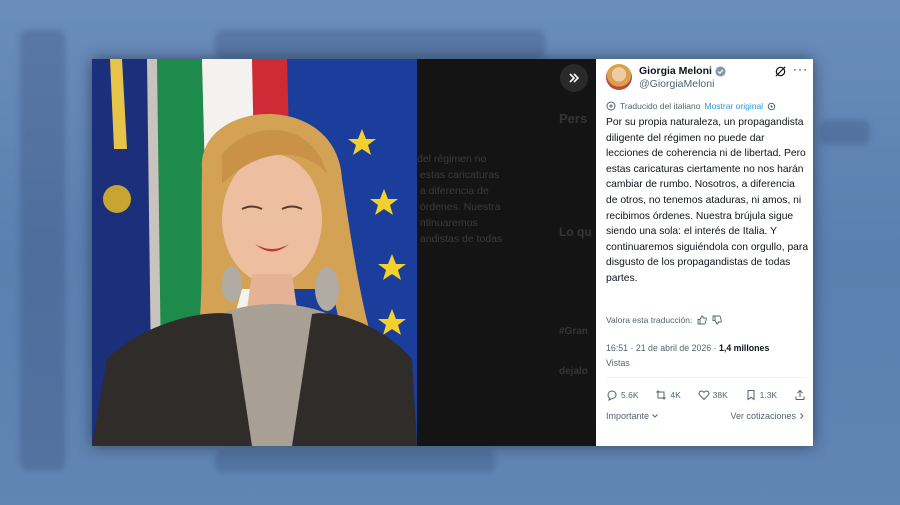 The width and height of the screenshot is (900, 505). What do you see at coordinates (573, 118) in the screenshot?
I see `ghost-heading: Pers` at bounding box center [573, 118].